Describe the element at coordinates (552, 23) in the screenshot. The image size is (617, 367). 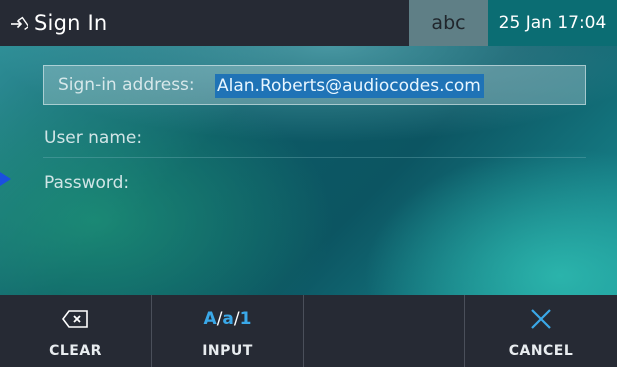
I see `date-time-display: 25 Jan 17:04` at that location.